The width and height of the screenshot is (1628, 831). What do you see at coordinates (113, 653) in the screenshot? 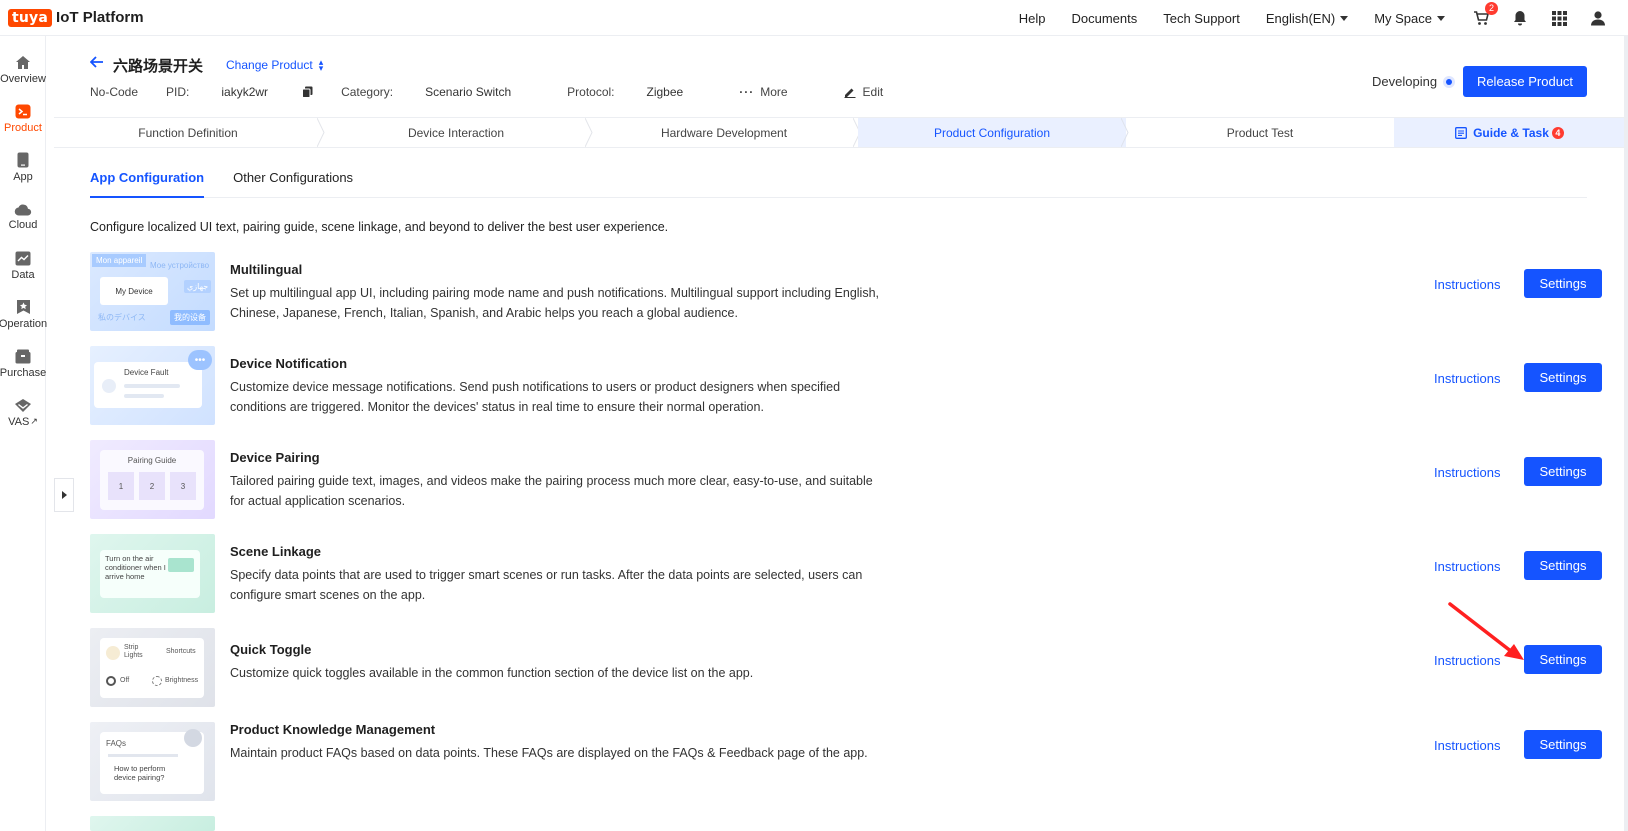
I see `lamp-icon` at bounding box center [113, 653].